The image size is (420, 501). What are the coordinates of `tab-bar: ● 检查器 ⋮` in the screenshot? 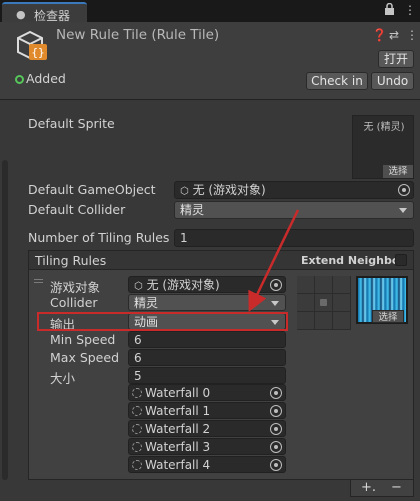 It's located at (210, 11).